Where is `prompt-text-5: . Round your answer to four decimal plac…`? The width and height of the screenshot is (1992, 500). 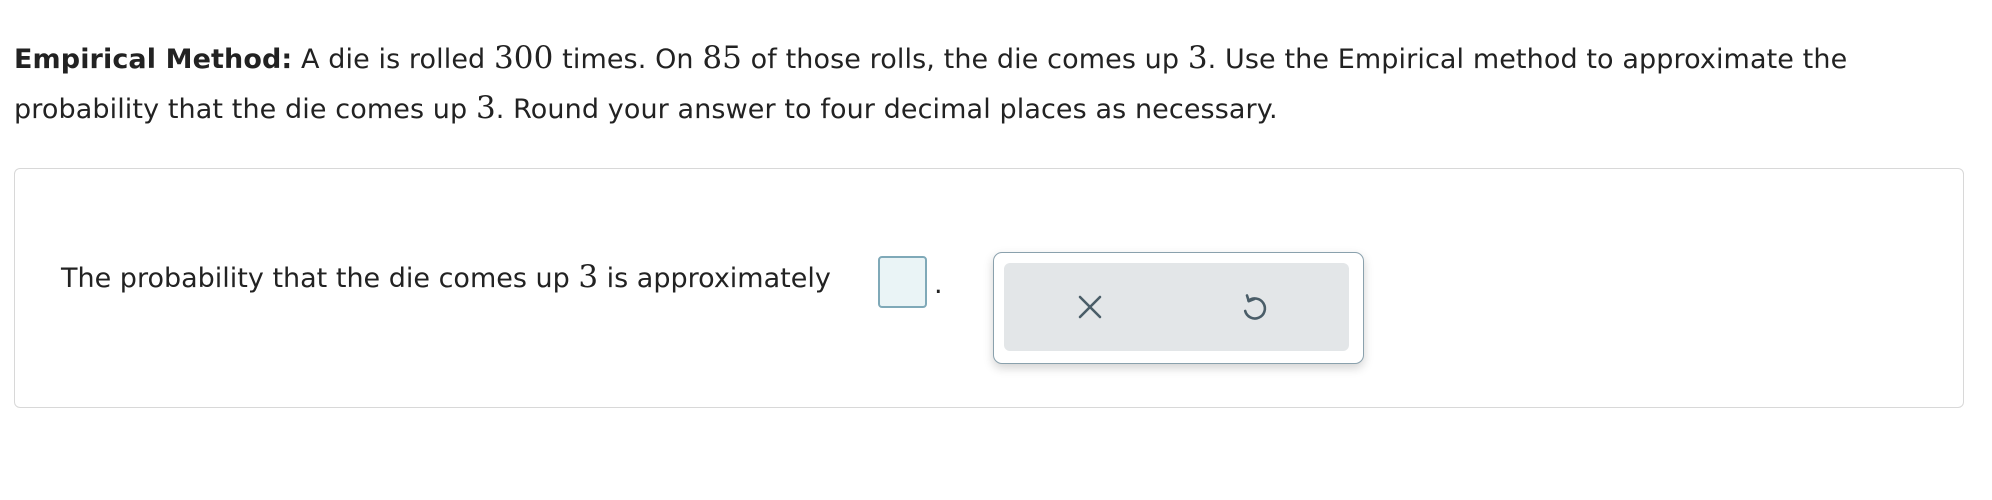
prompt-text-5: . Round your answer to four decimal plac… is located at coordinates (886, 109).